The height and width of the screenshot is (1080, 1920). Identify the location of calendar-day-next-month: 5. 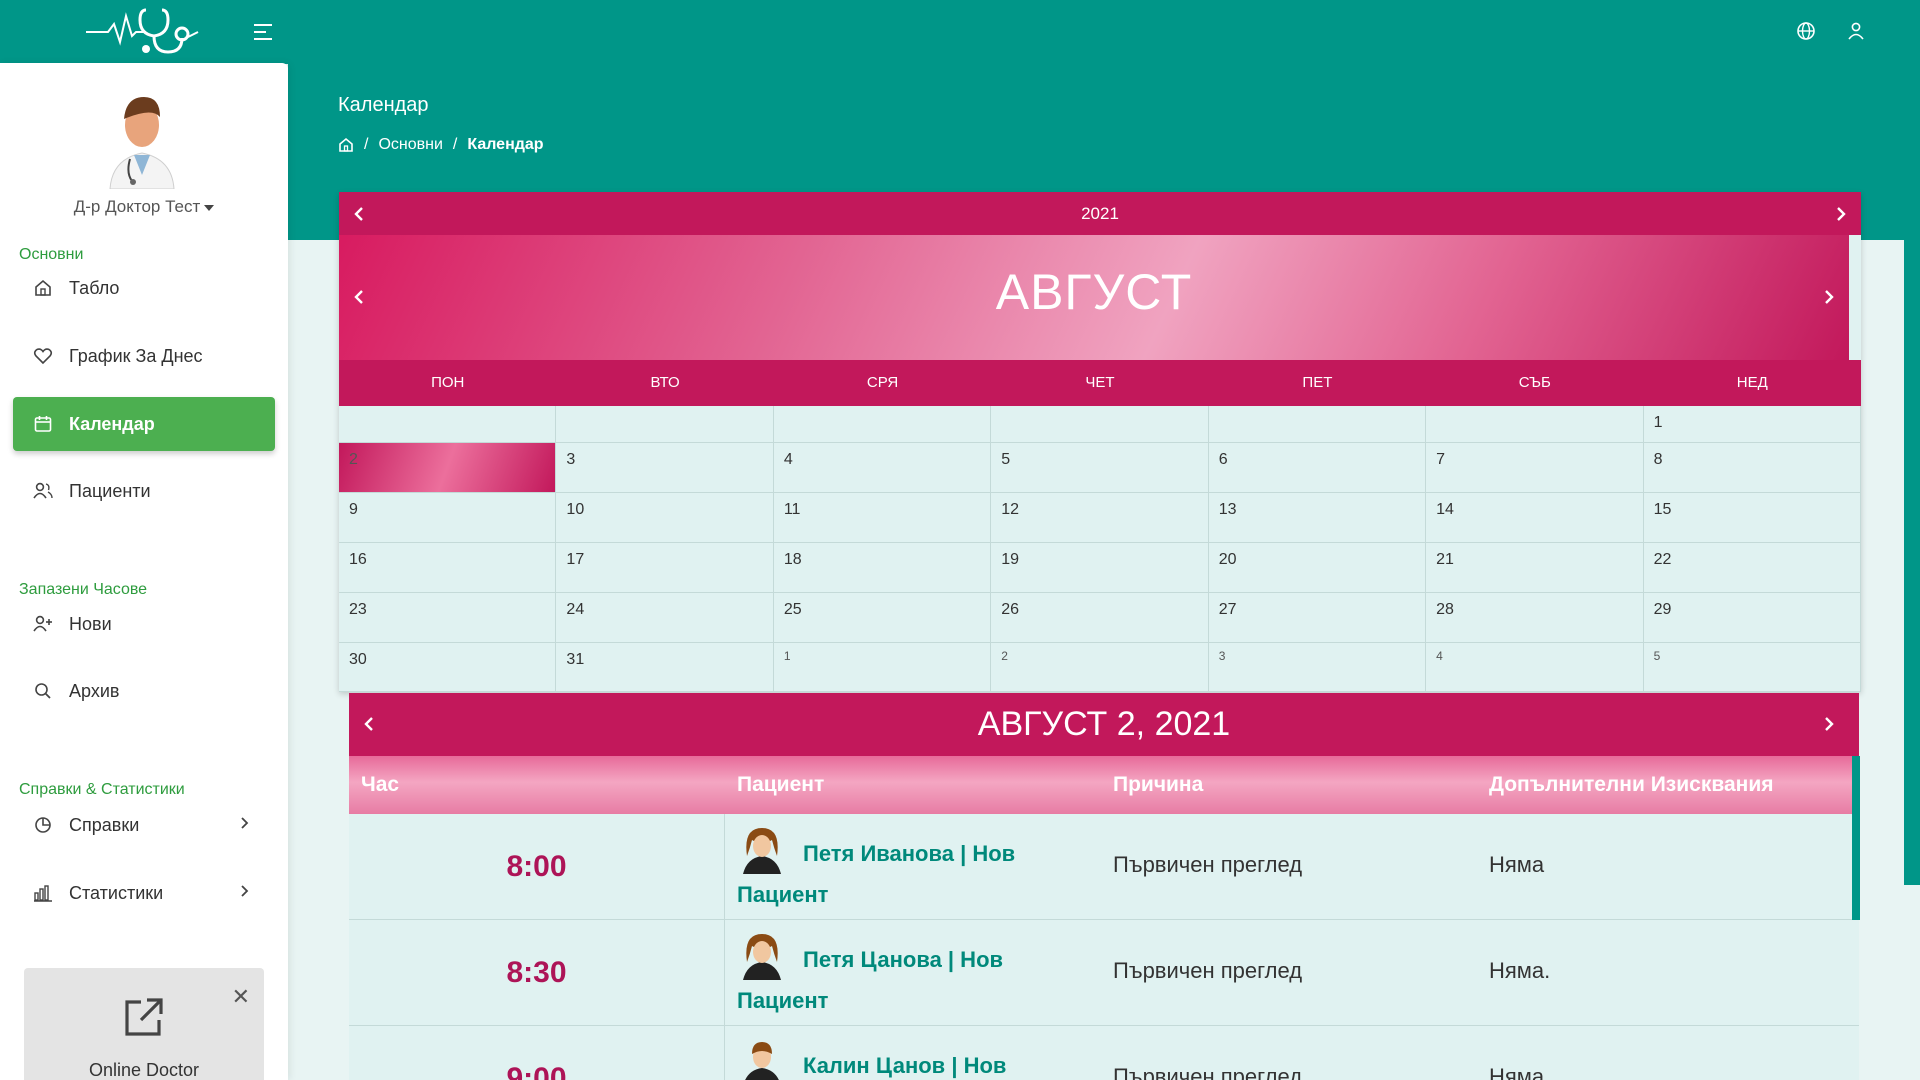
(1752, 667).